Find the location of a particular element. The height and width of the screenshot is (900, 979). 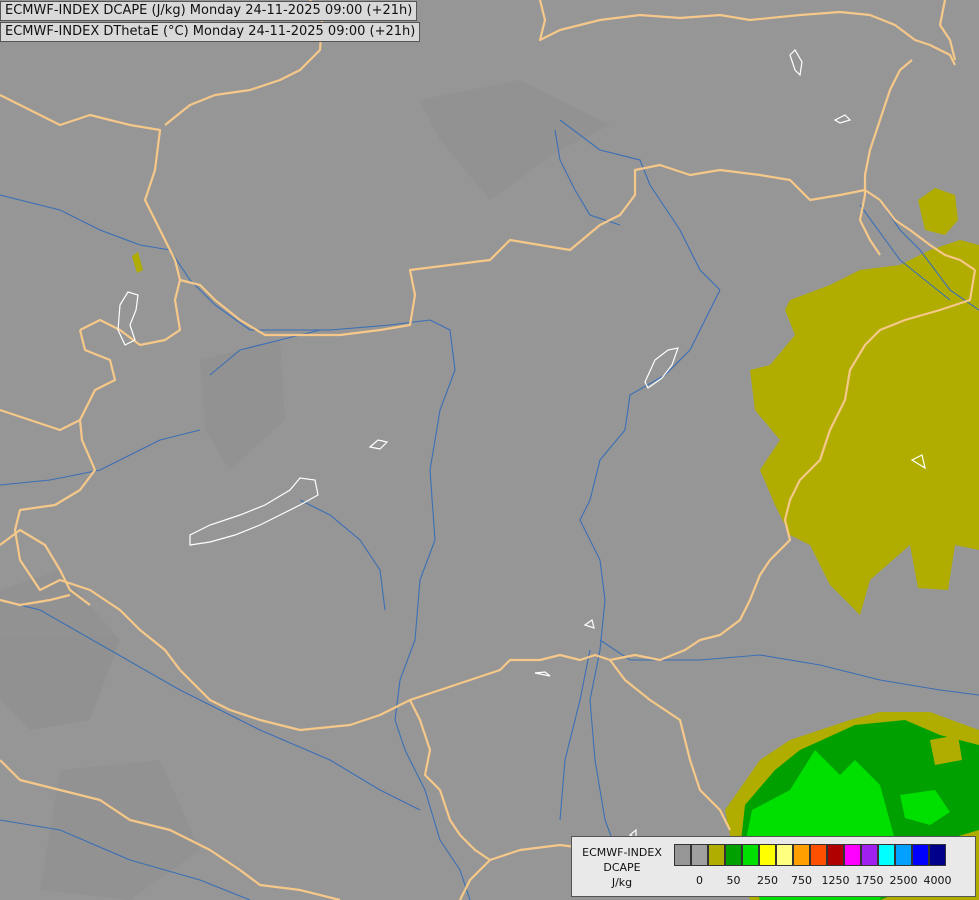

legend-tick-label: 750 is located at coordinates (801, 880).